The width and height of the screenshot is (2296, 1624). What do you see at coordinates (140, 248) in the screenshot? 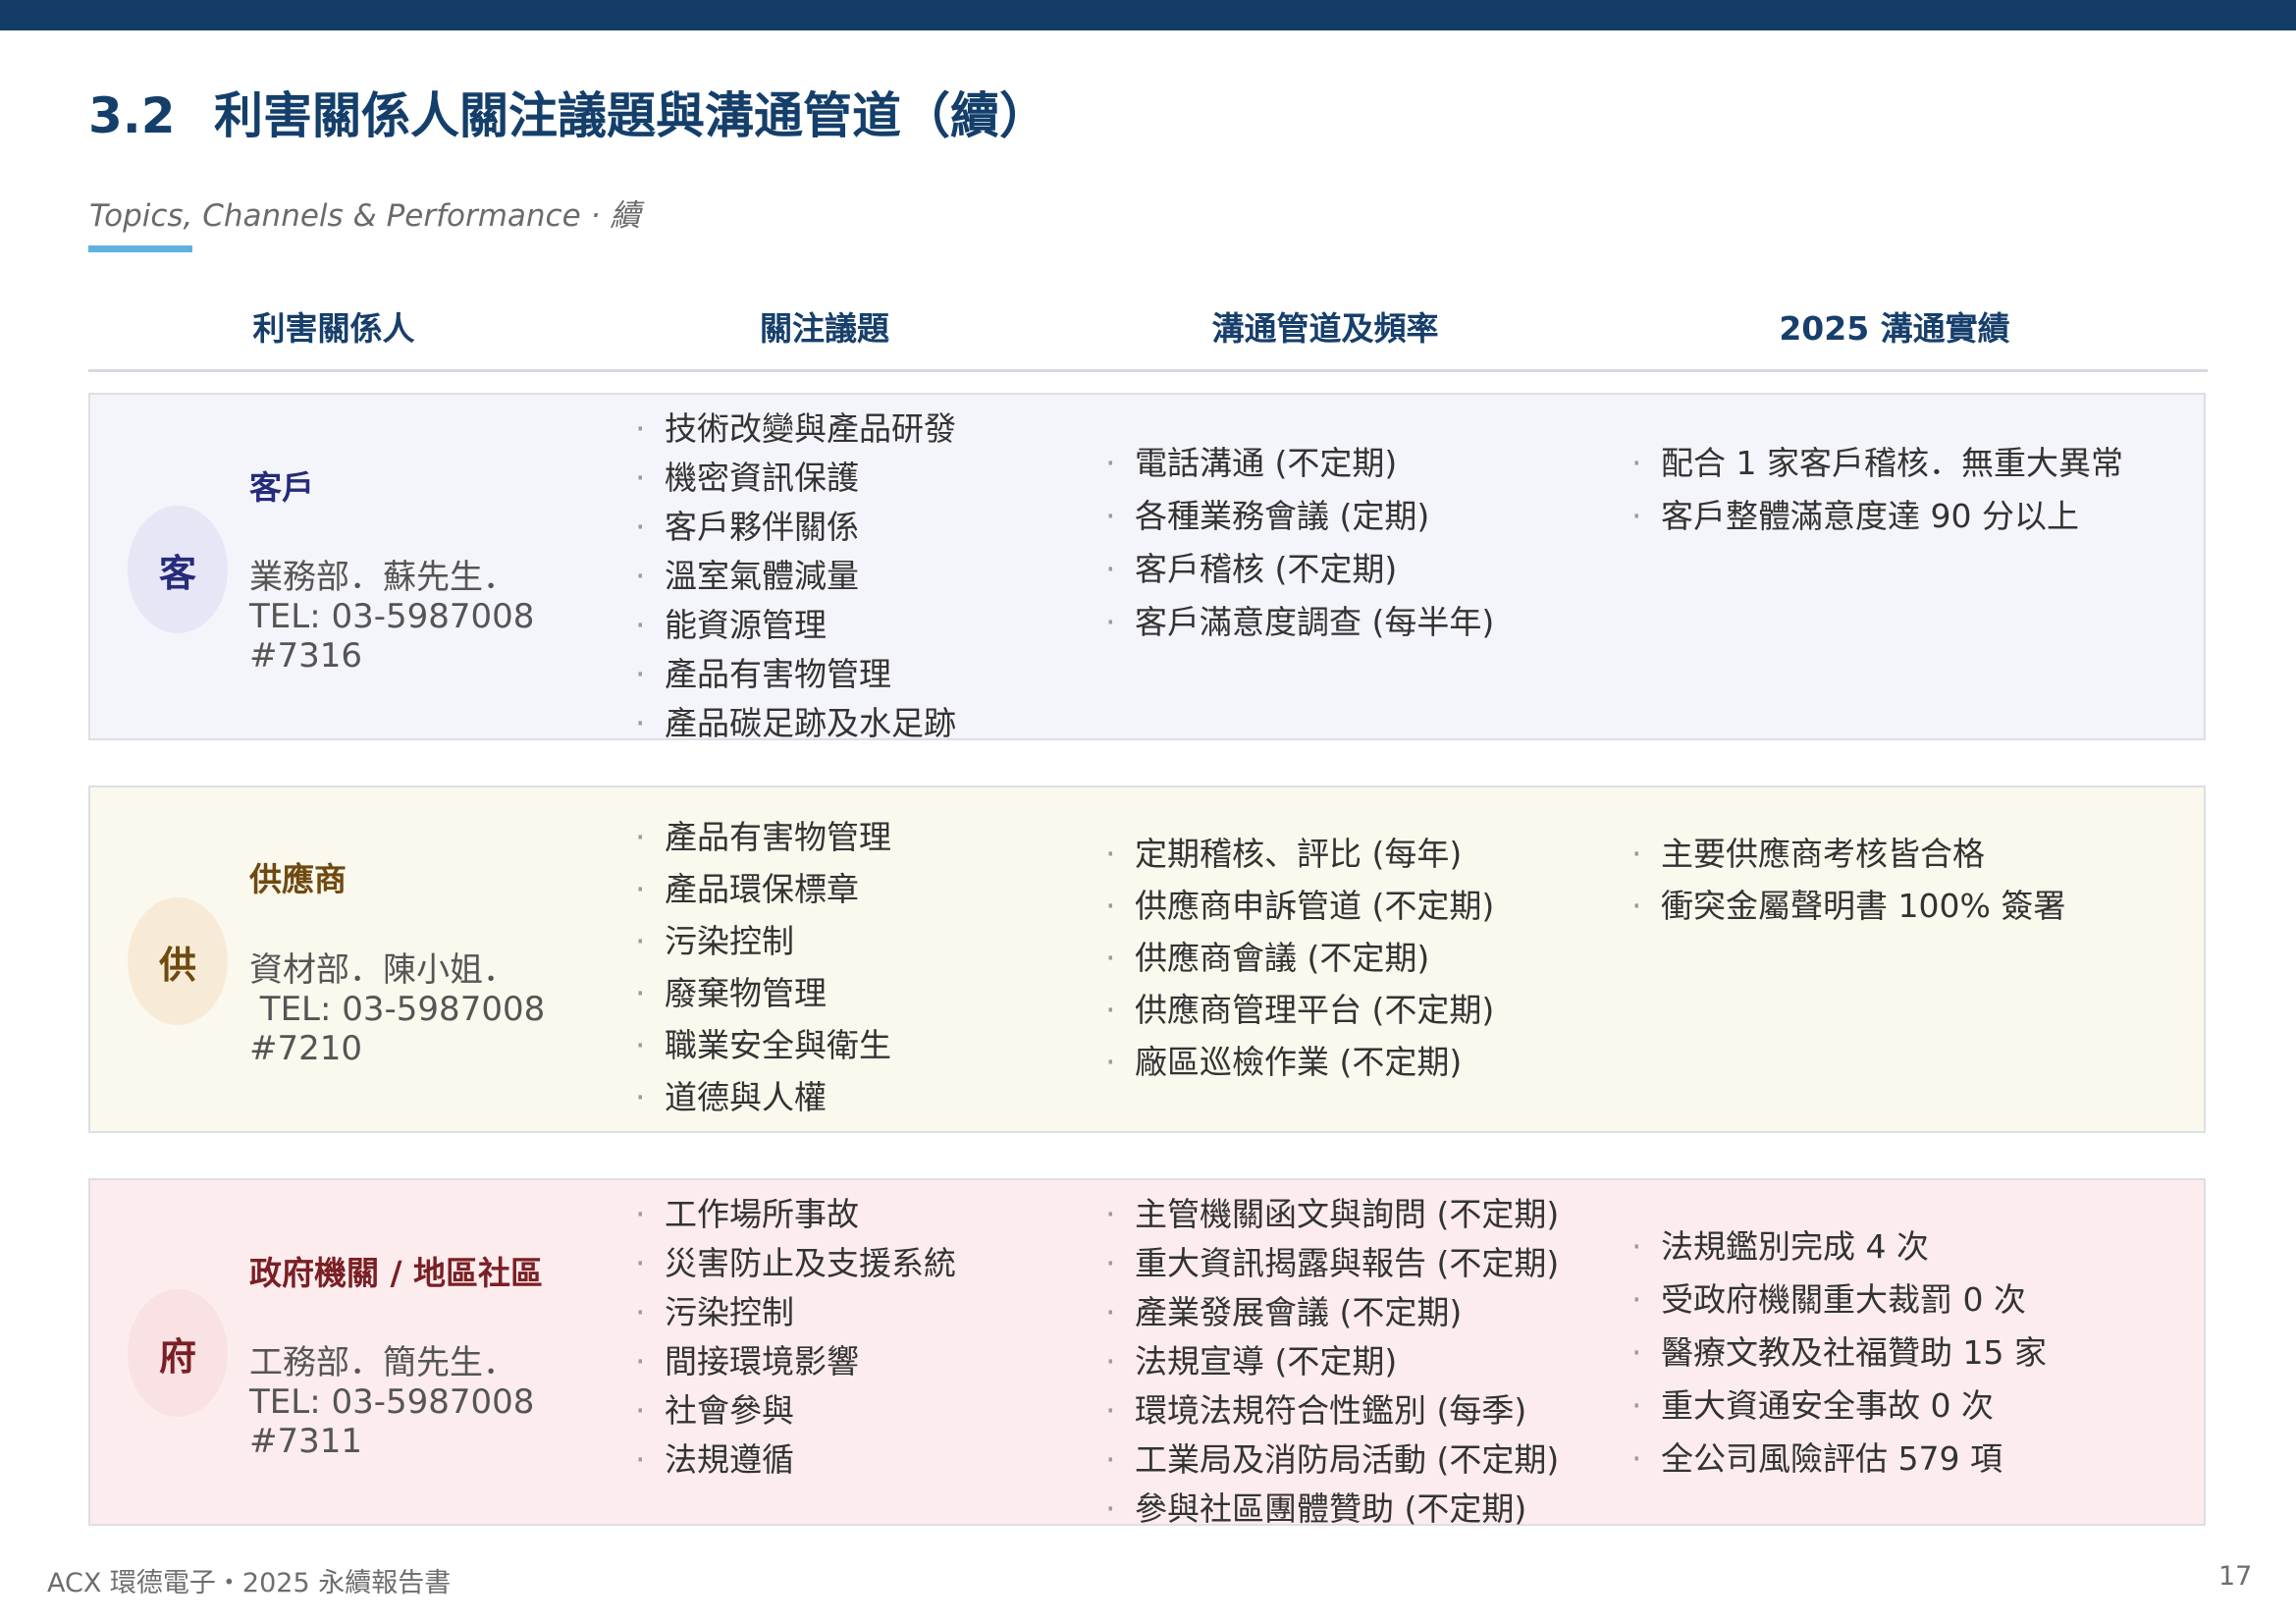
I see `subtitle-underline` at bounding box center [140, 248].